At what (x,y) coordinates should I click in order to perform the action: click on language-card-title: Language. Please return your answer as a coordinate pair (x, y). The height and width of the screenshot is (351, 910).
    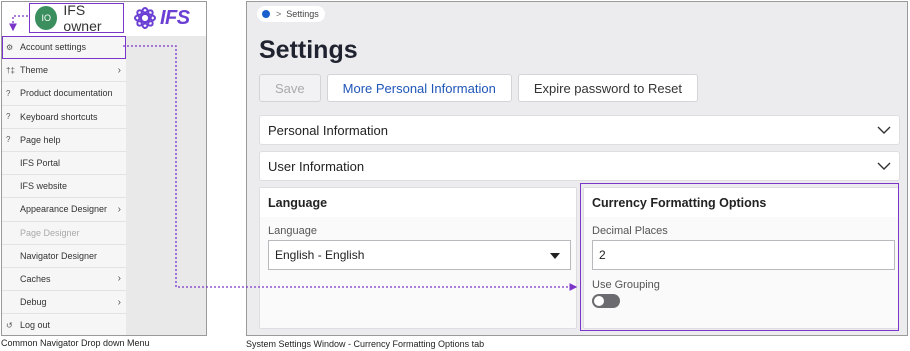
    Looking at the image, I should click on (418, 202).